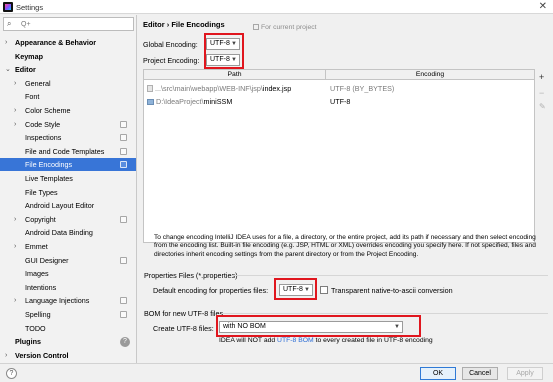  I want to click on path-name: index.jsp, so click(277, 88).